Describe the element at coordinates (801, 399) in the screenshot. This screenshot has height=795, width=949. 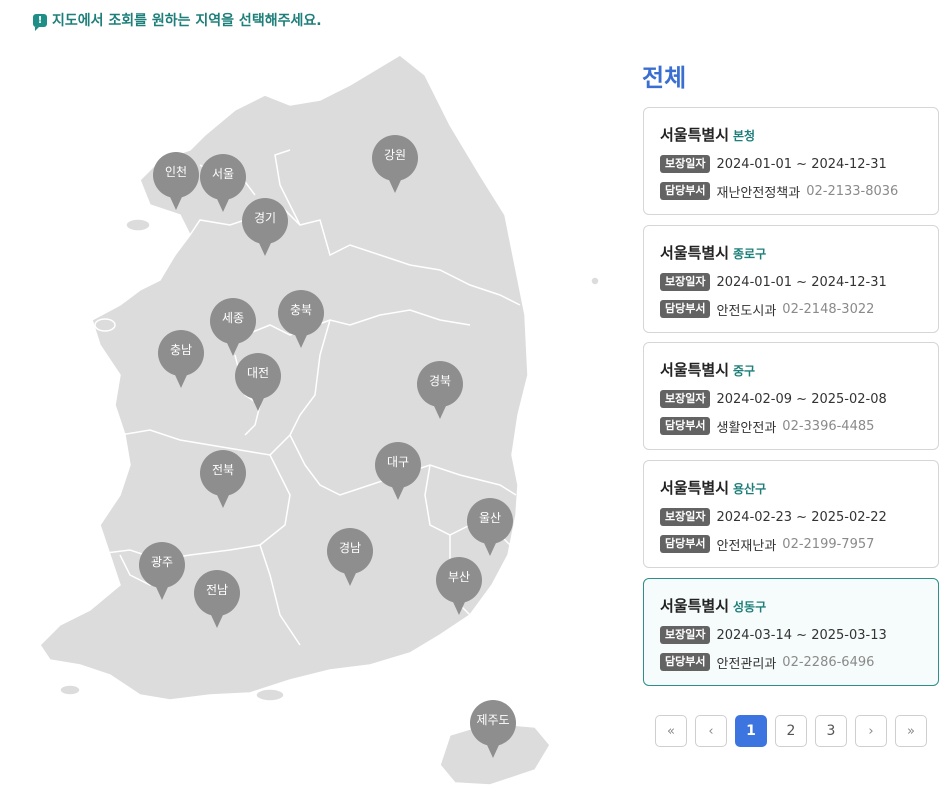
I see `card-period: 2024-02-09 ~ 2025-02-08` at that location.